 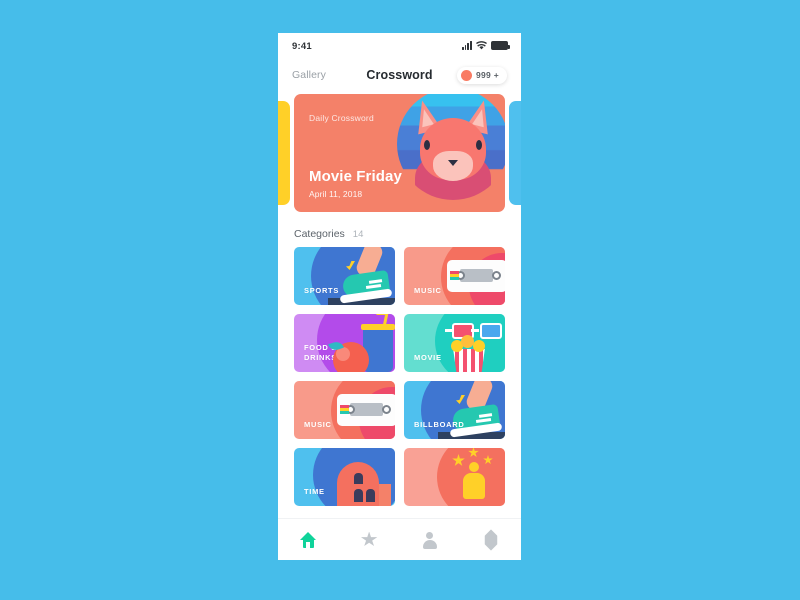 What do you see at coordinates (341, 118) in the screenshot?
I see `hero-eyebrow: Daily Crossword` at bounding box center [341, 118].